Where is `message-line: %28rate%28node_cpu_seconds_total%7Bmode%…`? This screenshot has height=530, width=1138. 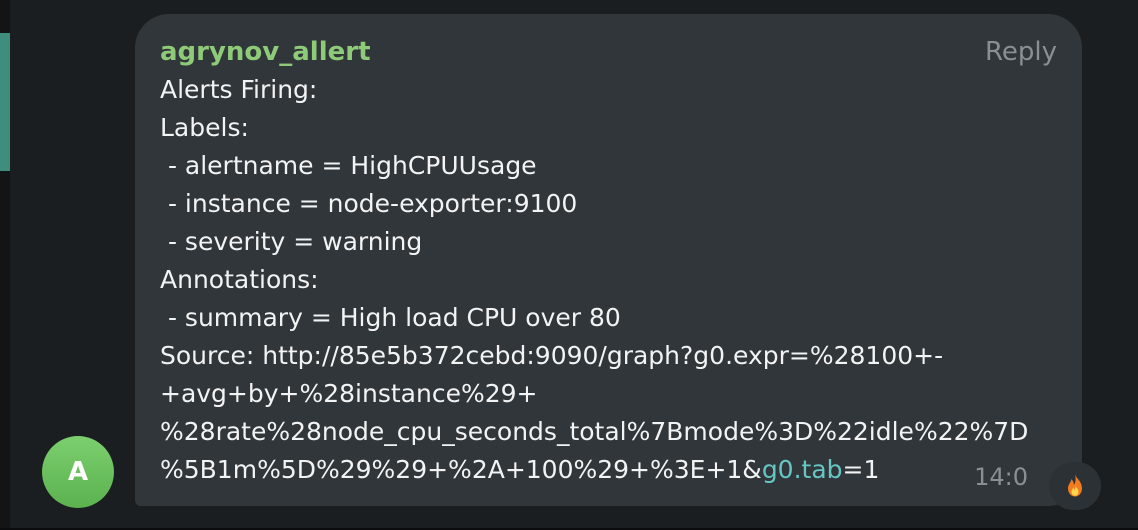
message-line: %28rate%28node_cpu_seconds_total%7Bmode%… is located at coordinates (594, 431).